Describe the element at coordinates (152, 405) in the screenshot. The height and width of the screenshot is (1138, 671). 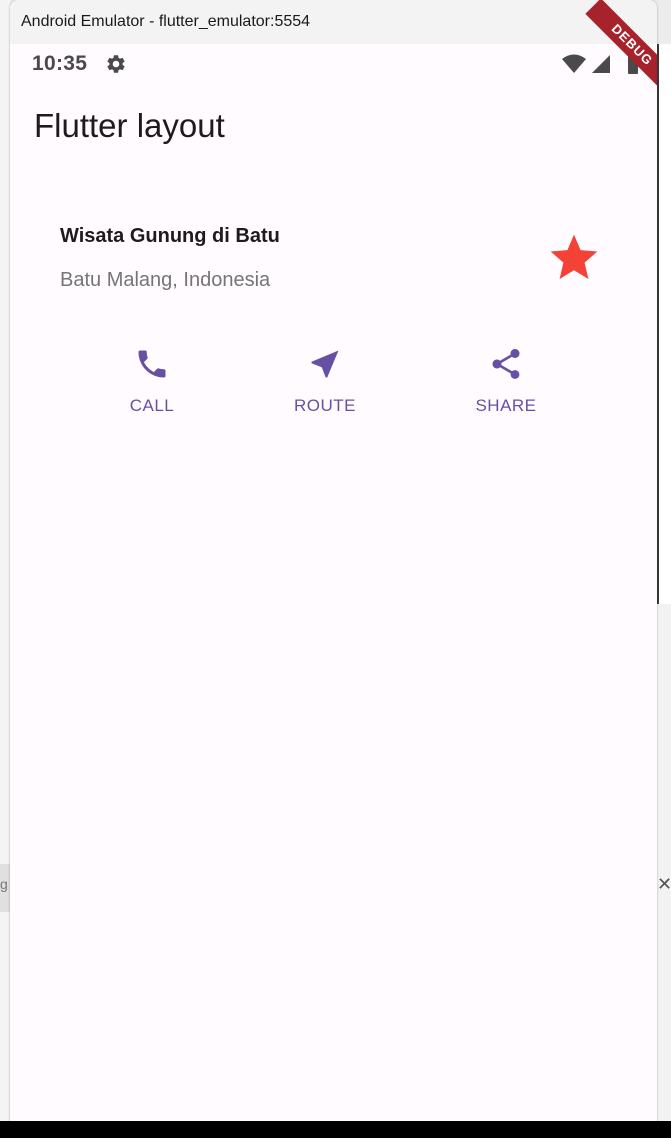
I see `call-label: CALL` at that location.